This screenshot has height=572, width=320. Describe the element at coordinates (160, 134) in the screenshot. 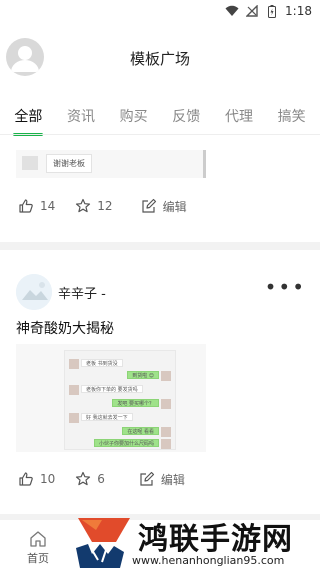

I see `tabs-divider` at that location.